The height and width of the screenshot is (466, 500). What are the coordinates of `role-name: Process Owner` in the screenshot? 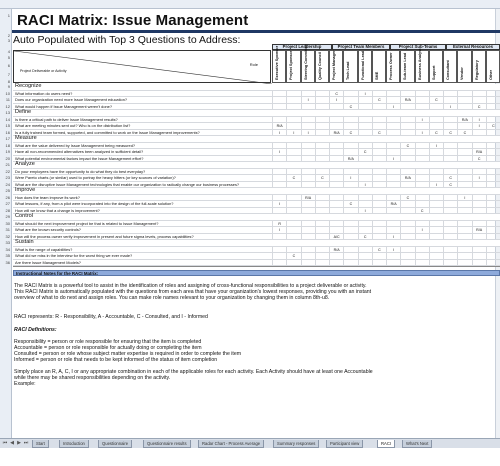 It's located at (391, 66).